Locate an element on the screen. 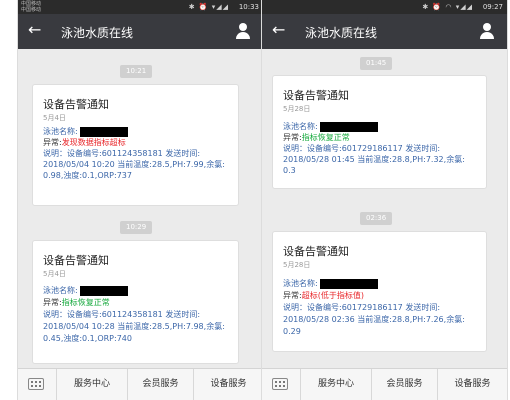 This screenshot has height=400, width=510. desc-line-3: 0.29 is located at coordinates (292, 331).